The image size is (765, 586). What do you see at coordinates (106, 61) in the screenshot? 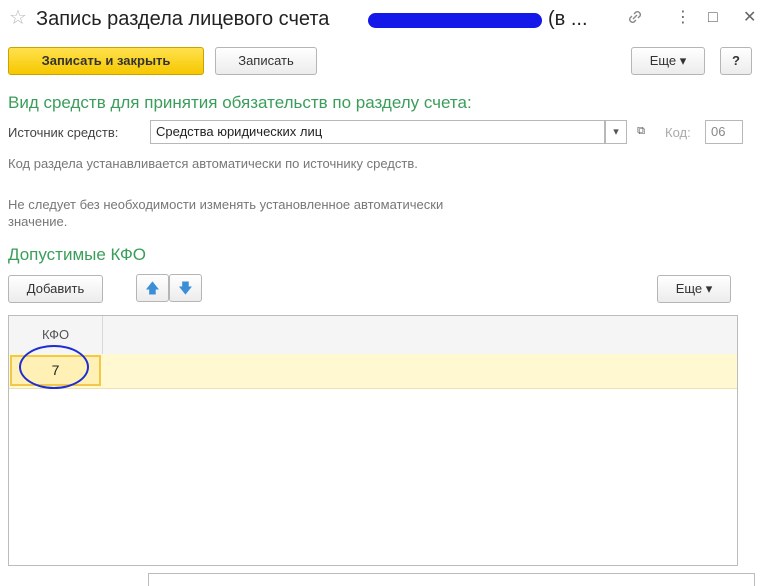
I see `save-and-close-button: Записать и закрыть` at bounding box center [106, 61].